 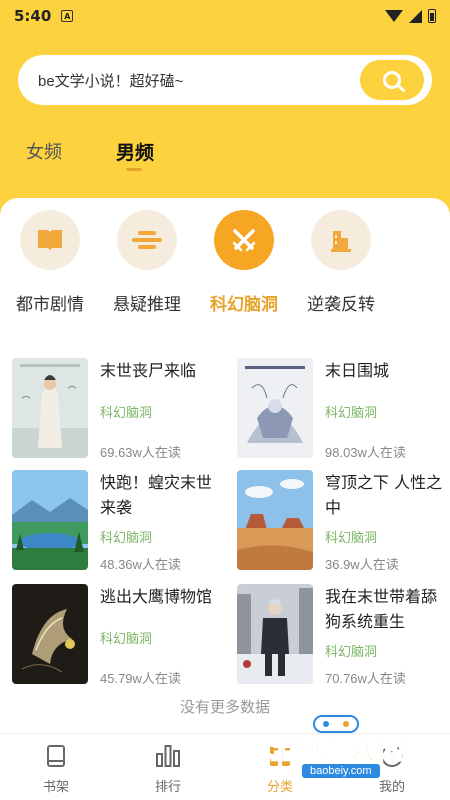 I want to click on book-icon, so click(x=50, y=240).